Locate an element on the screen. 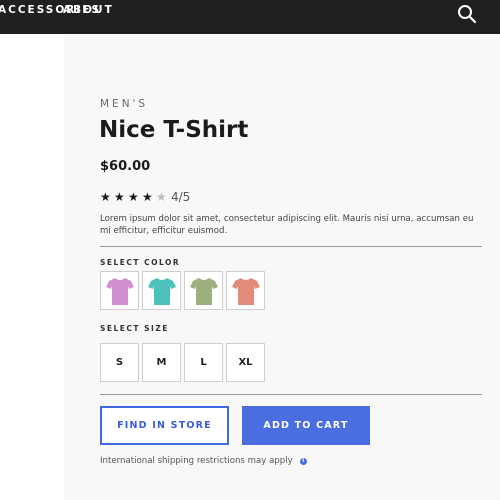 This screenshot has height=500, width=500. size-option-m: M is located at coordinates (161, 362).